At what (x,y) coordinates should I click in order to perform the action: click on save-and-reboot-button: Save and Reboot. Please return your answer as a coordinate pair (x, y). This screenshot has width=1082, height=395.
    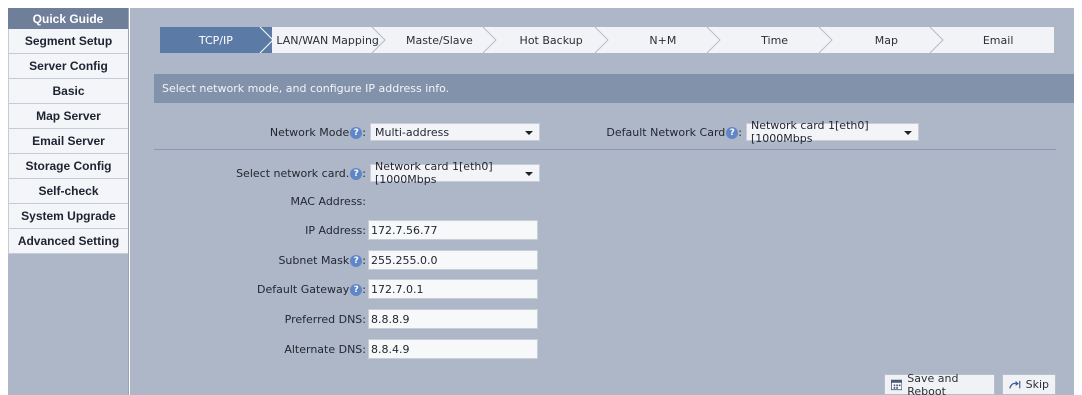
    Looking at the image, I should click on (939, 383).